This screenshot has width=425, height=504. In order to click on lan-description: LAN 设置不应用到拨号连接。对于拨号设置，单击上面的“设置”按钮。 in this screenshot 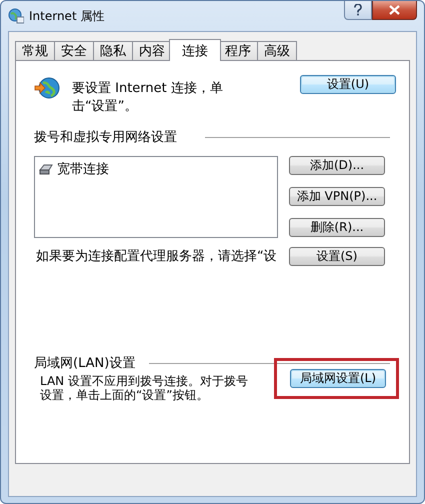, I will do `click(144, 388)`.